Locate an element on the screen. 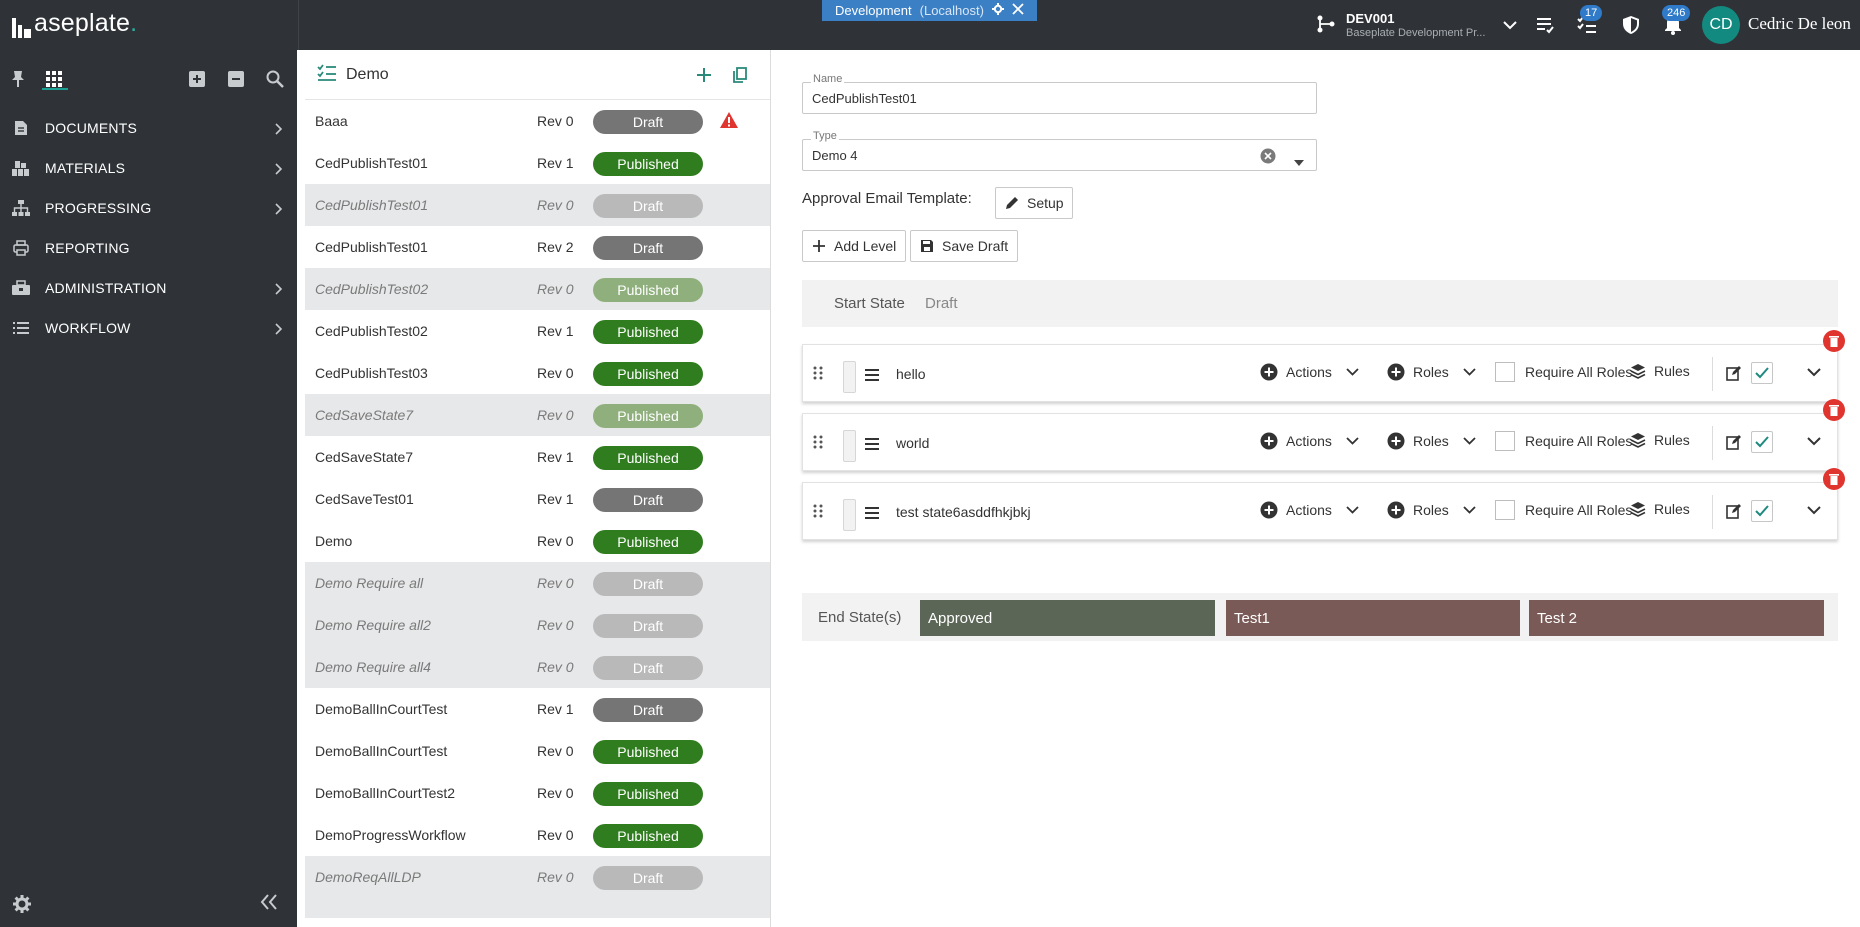 Image resolution: width=1860 pixels, height=927 pixels. end-state-test1: Test1 is located at coordinates (1373, 618).